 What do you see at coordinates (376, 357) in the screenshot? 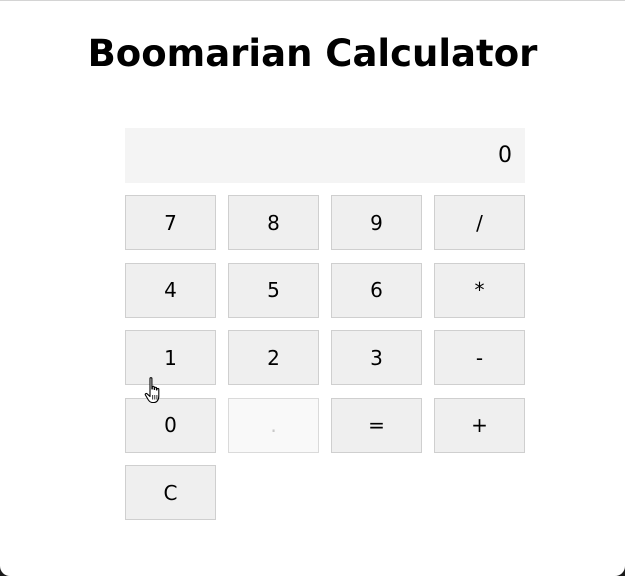
I see `key-3: 3` at bounding box center [376, 357].